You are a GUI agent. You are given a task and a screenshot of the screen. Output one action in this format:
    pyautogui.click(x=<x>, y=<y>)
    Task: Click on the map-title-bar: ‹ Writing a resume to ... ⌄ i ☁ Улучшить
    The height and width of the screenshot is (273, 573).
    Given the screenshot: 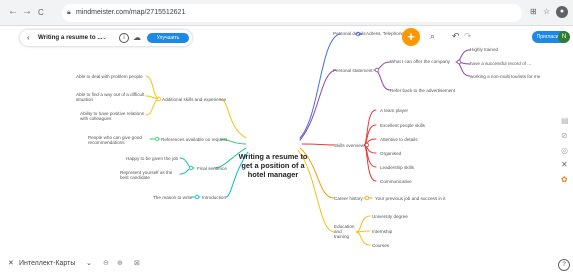 What is the action you would take?
    pyautogui.click(x=106, y=38)
    